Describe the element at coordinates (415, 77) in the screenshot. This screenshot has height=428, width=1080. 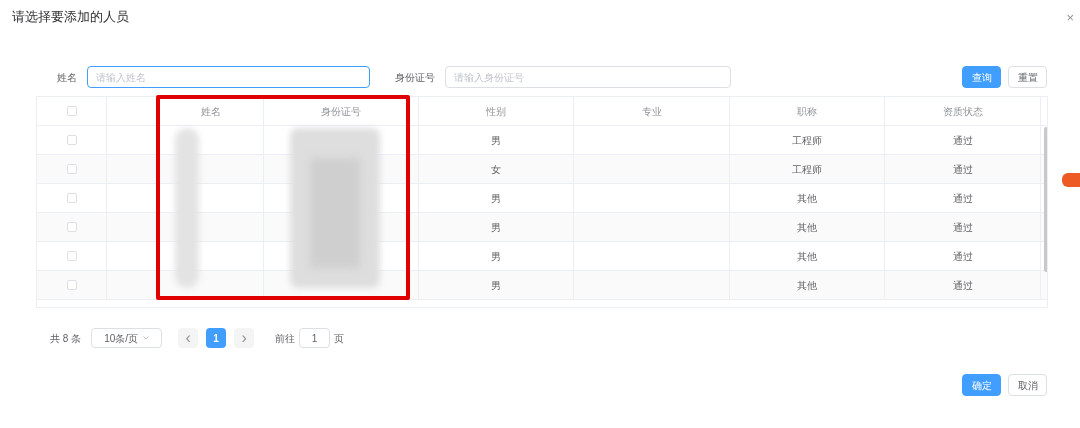
I see `filter-label: 身份证号` at that location.